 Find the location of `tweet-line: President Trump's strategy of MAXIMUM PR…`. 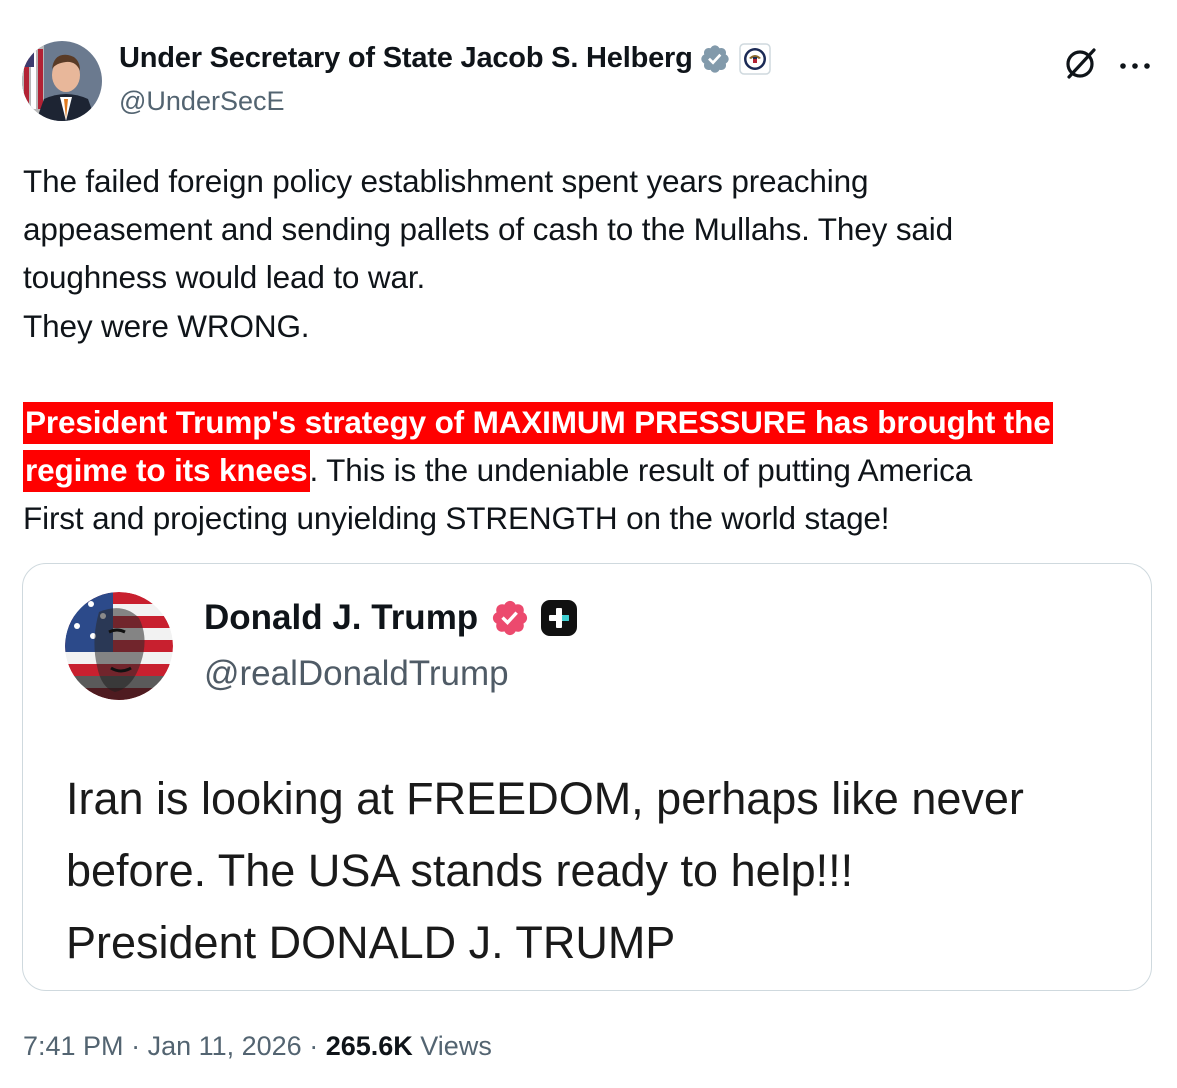

tweet-line: President Trump's strategy of MAXIMUM PR… is located at coordinates (593, 422).